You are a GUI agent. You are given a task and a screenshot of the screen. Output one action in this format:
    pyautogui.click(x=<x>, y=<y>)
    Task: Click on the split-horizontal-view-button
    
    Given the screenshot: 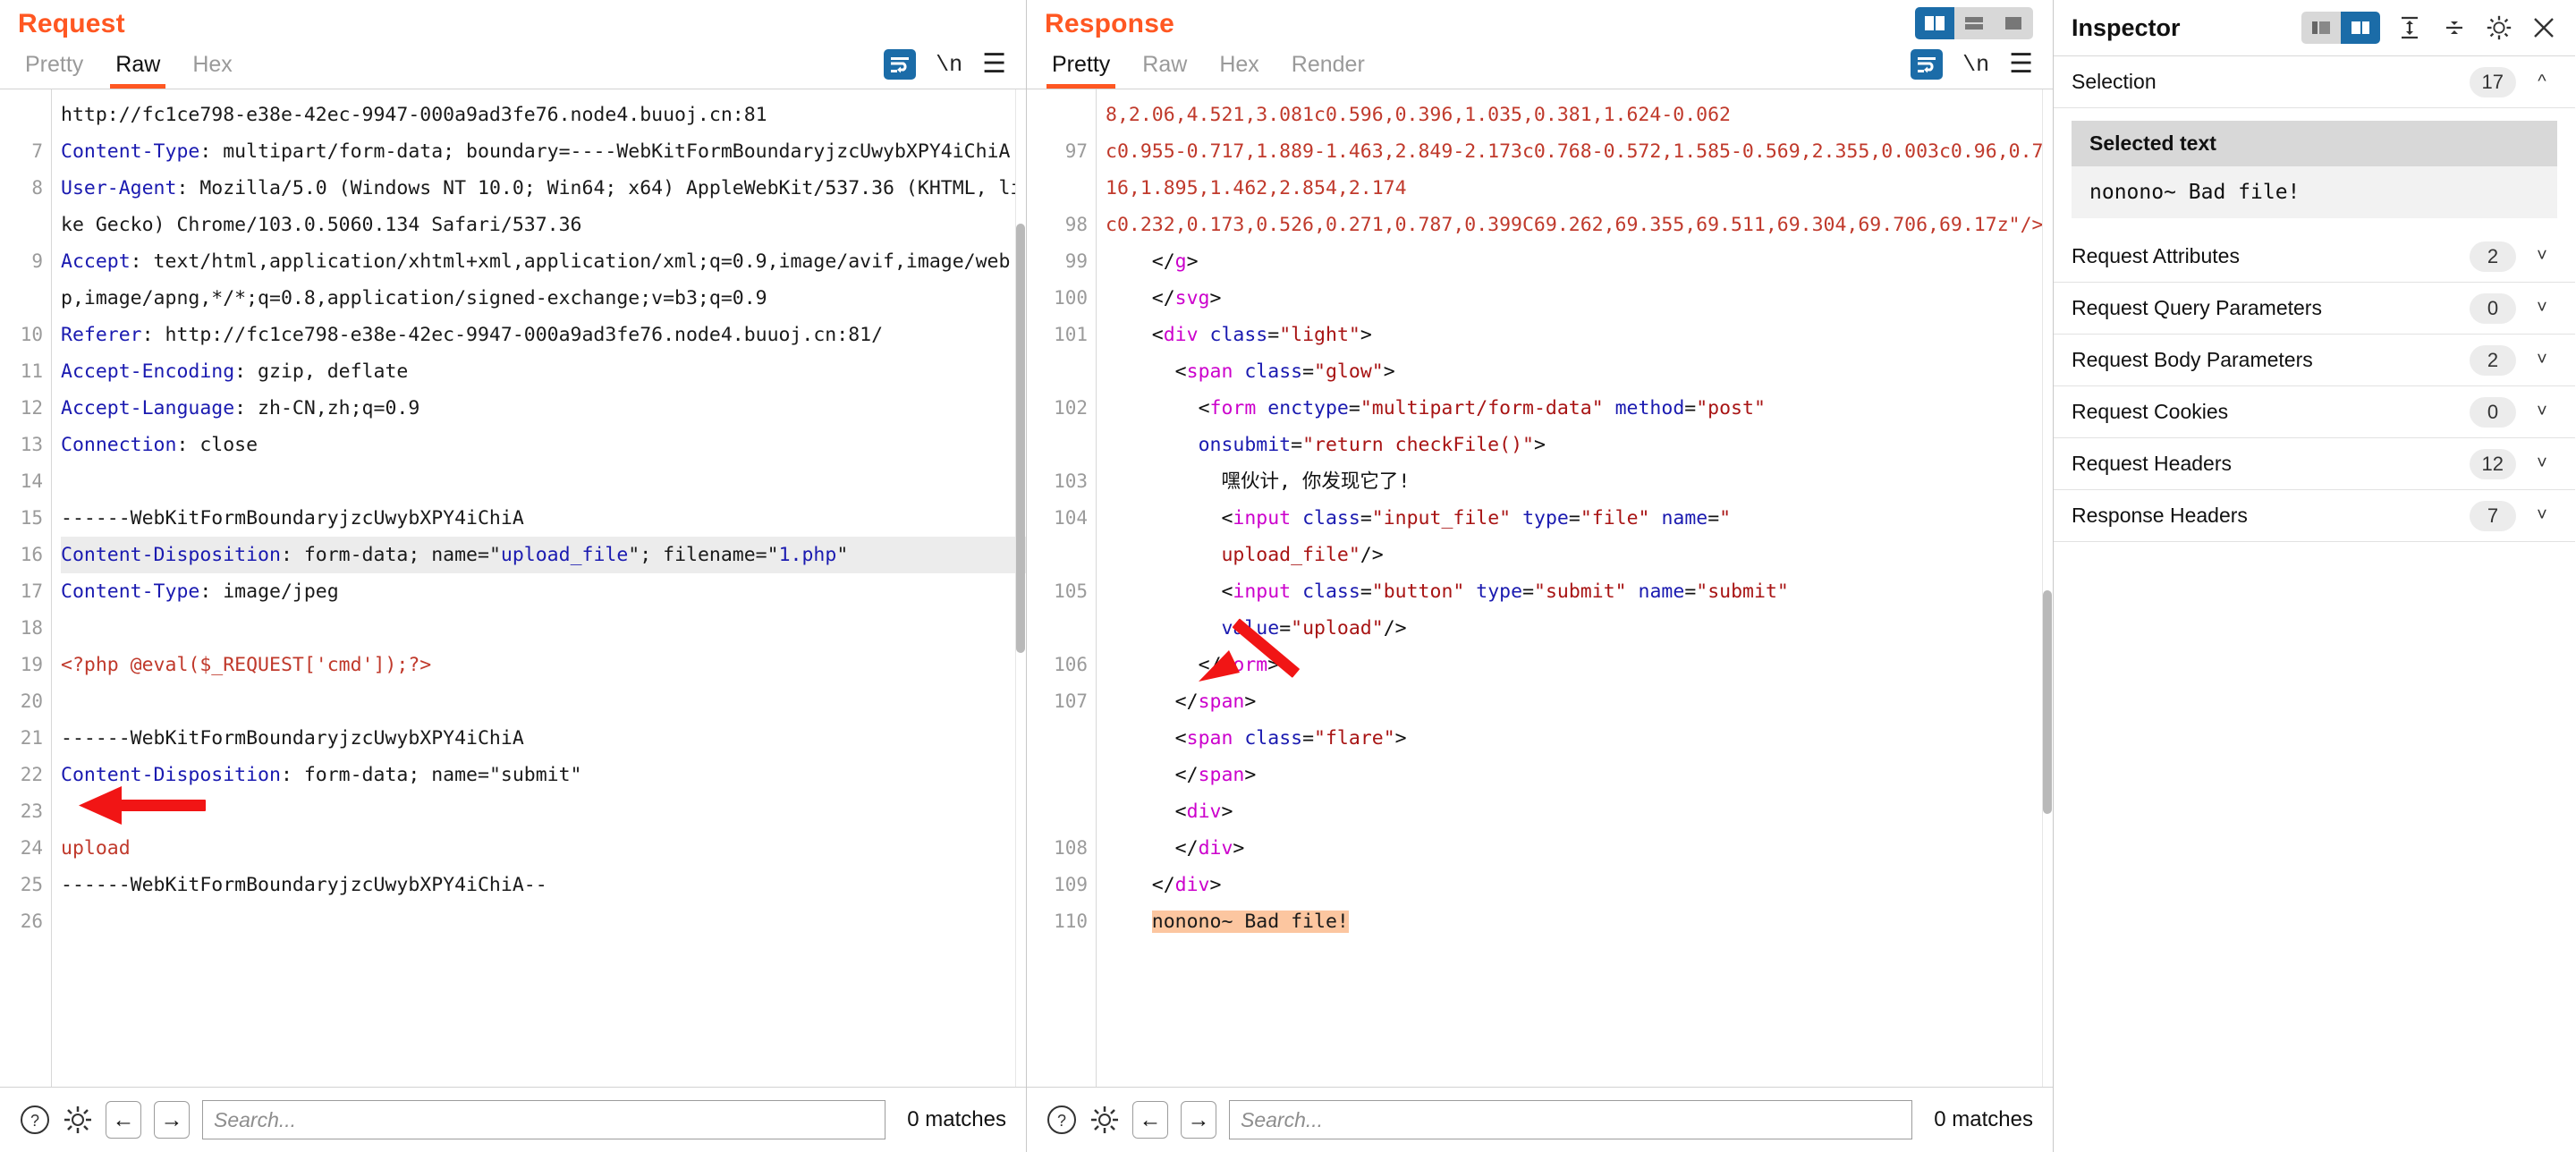 What is the action you would take?
    pyautogui.click(x=1974, y=23)
    